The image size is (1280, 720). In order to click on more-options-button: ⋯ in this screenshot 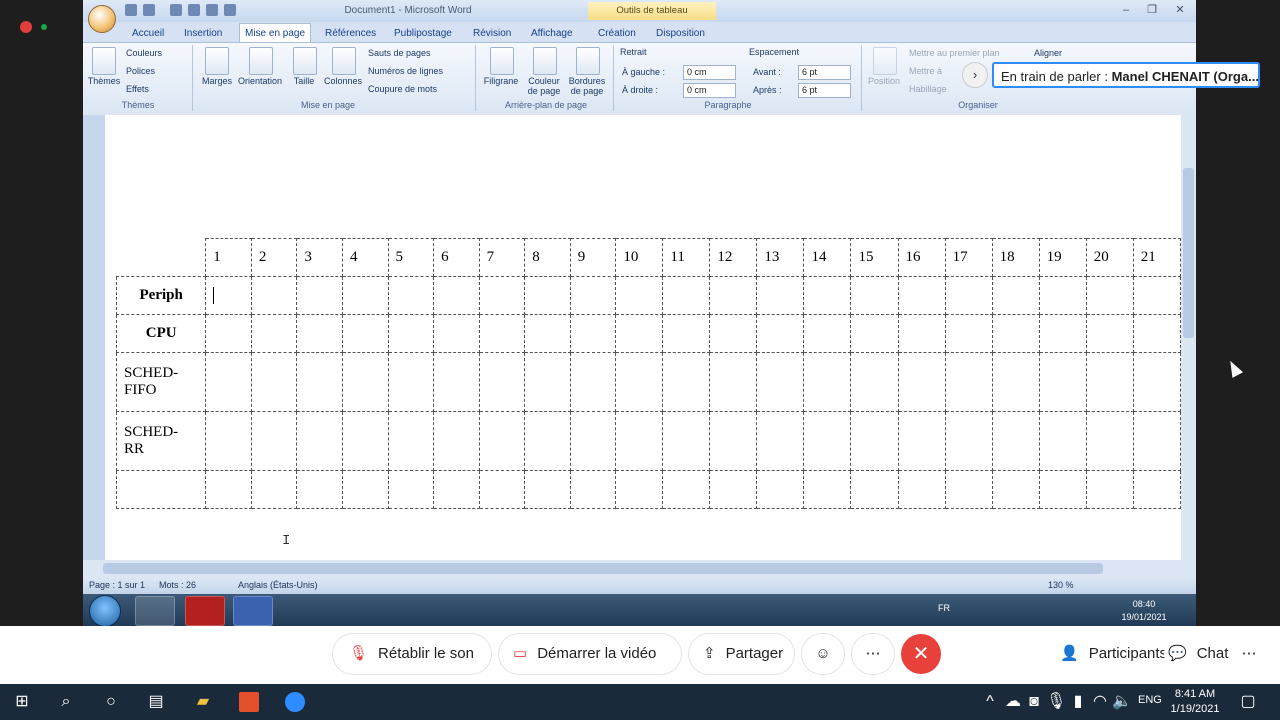, I will do `click(1249, 654)`.